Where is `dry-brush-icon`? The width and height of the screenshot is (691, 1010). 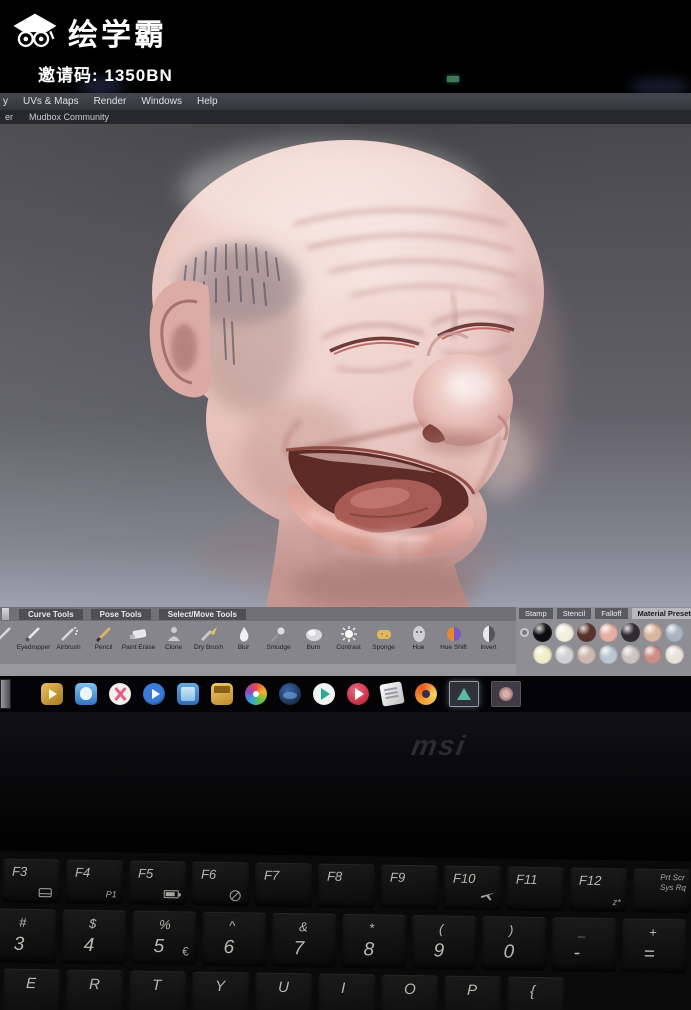
dry-brush-icon is located at coordinates (208, 634).